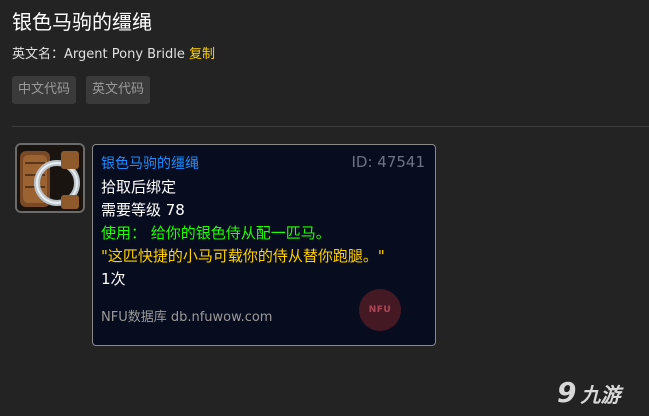  I want to click on bridle-item-icon, so click(50, 178).